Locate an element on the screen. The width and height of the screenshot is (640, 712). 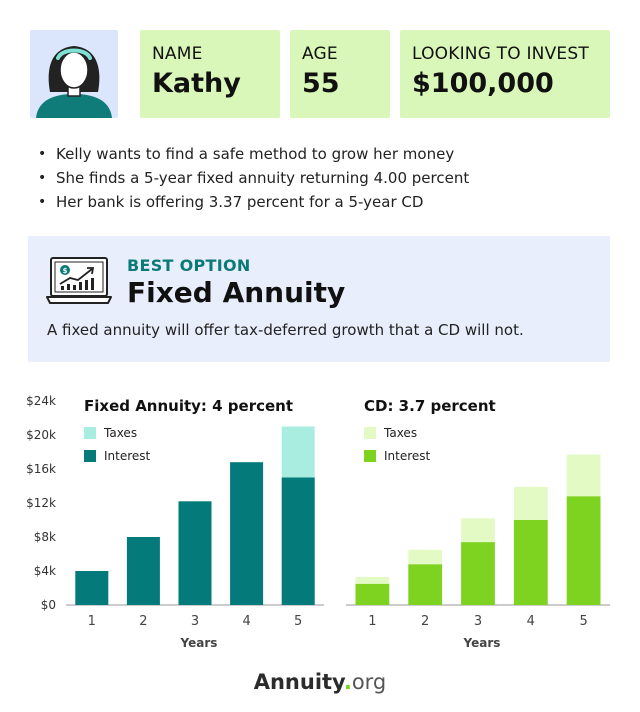
y-tick-label: $8k is located at coordinates (45, 537).